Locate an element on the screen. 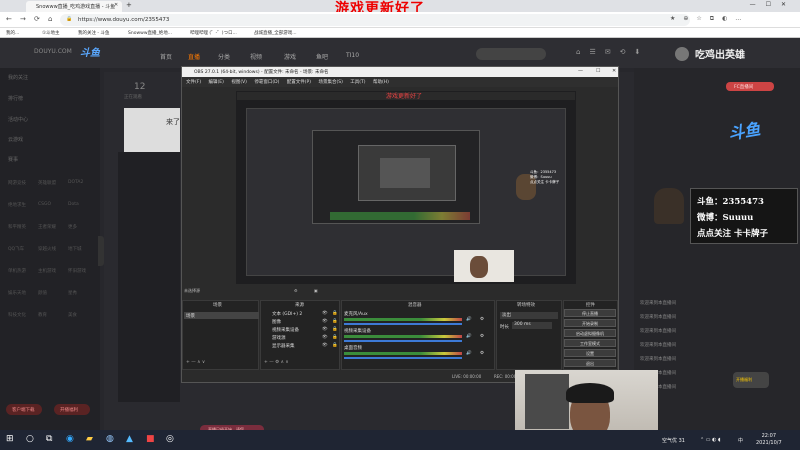 This screenshot has height=450, width=800. system-clock: 22:07 2021/10/7 is located at coordinates (769, 440).